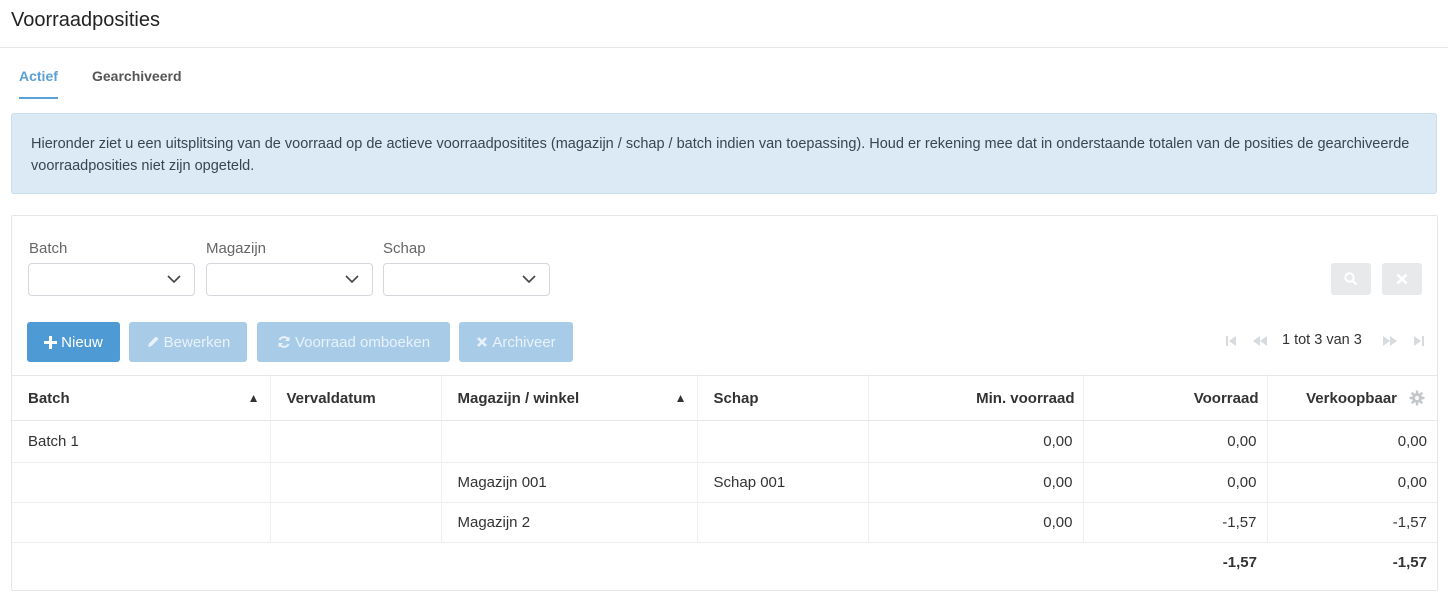 The image size is (1448, 599). What do you see at coordinates (1390, 341) in the screenshot?
I see `next-page-icon` at bounding box center [1390, 341].